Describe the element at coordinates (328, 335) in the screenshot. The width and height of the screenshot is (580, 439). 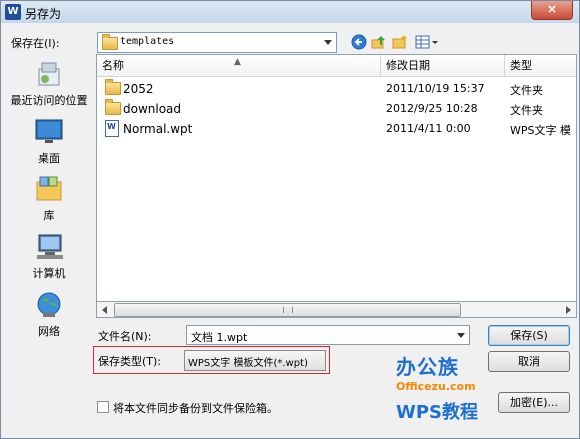
I see `filename-input: 文档 1.wpt` at that location.